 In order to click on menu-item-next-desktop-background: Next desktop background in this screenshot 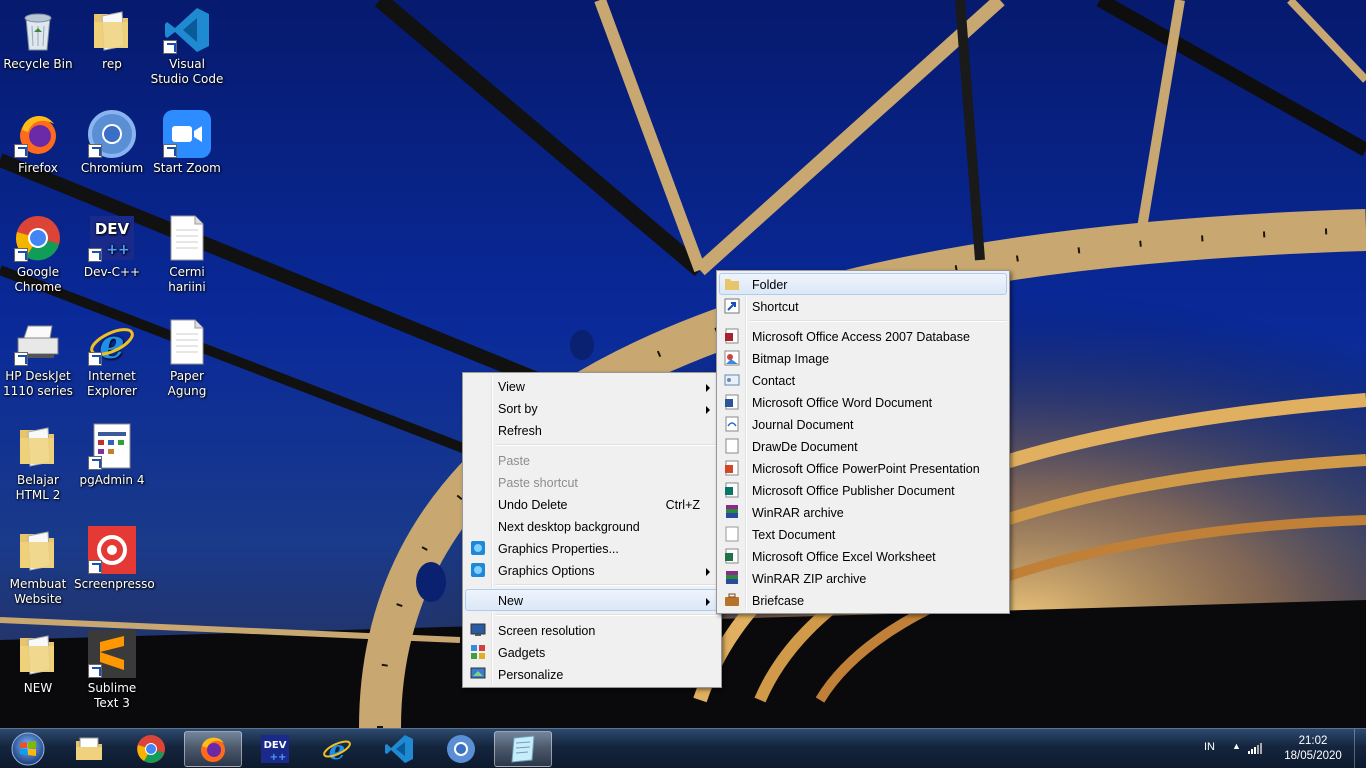, I will do `click(592, 526)`.